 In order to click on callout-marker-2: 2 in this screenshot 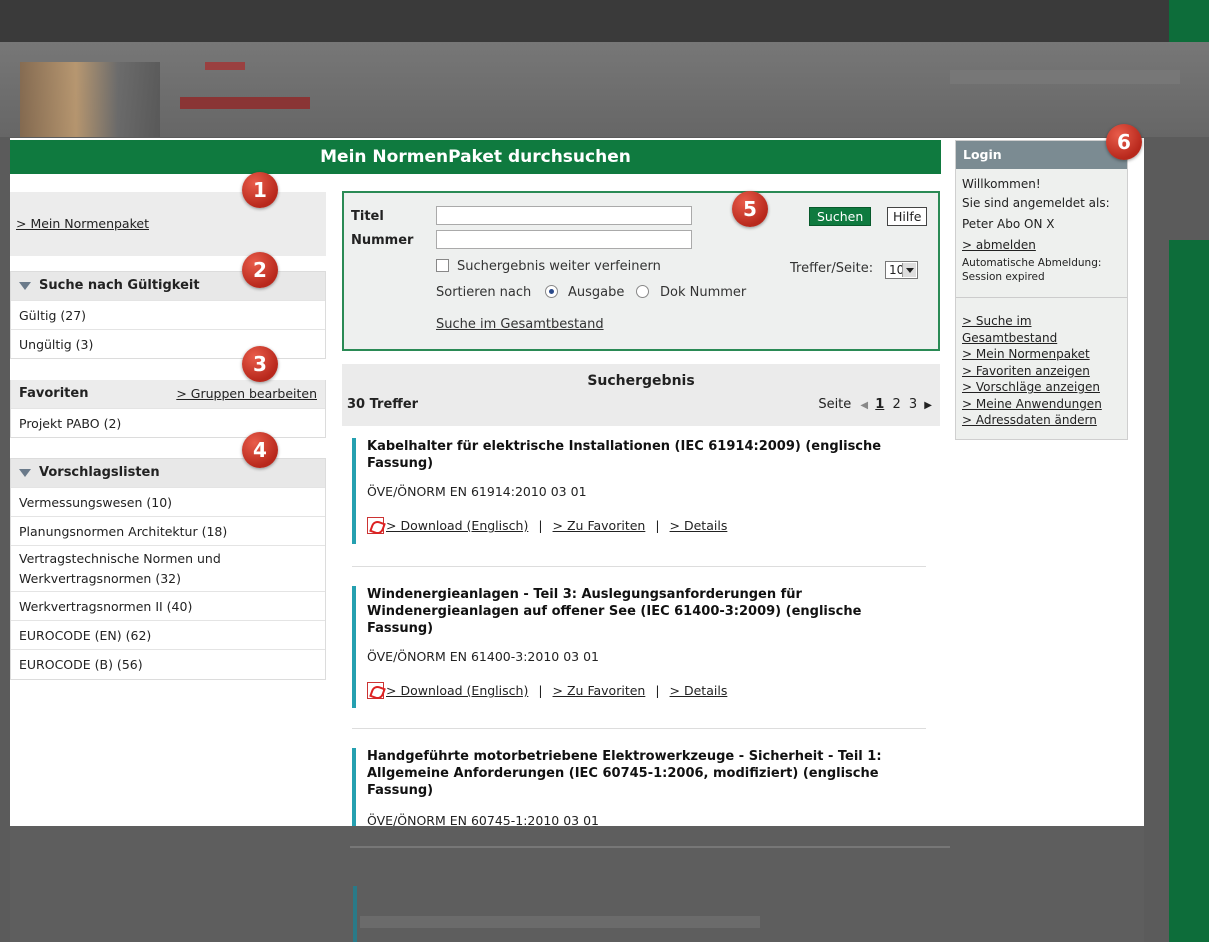, I will do `click(260, 270)`.